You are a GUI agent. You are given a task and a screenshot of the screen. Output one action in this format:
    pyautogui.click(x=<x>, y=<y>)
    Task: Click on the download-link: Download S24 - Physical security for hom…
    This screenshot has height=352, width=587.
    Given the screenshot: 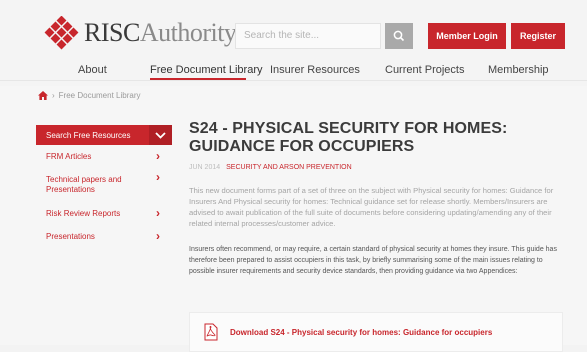 What is the action you would take?
    pyautogui.click(x=361, y=332)
    